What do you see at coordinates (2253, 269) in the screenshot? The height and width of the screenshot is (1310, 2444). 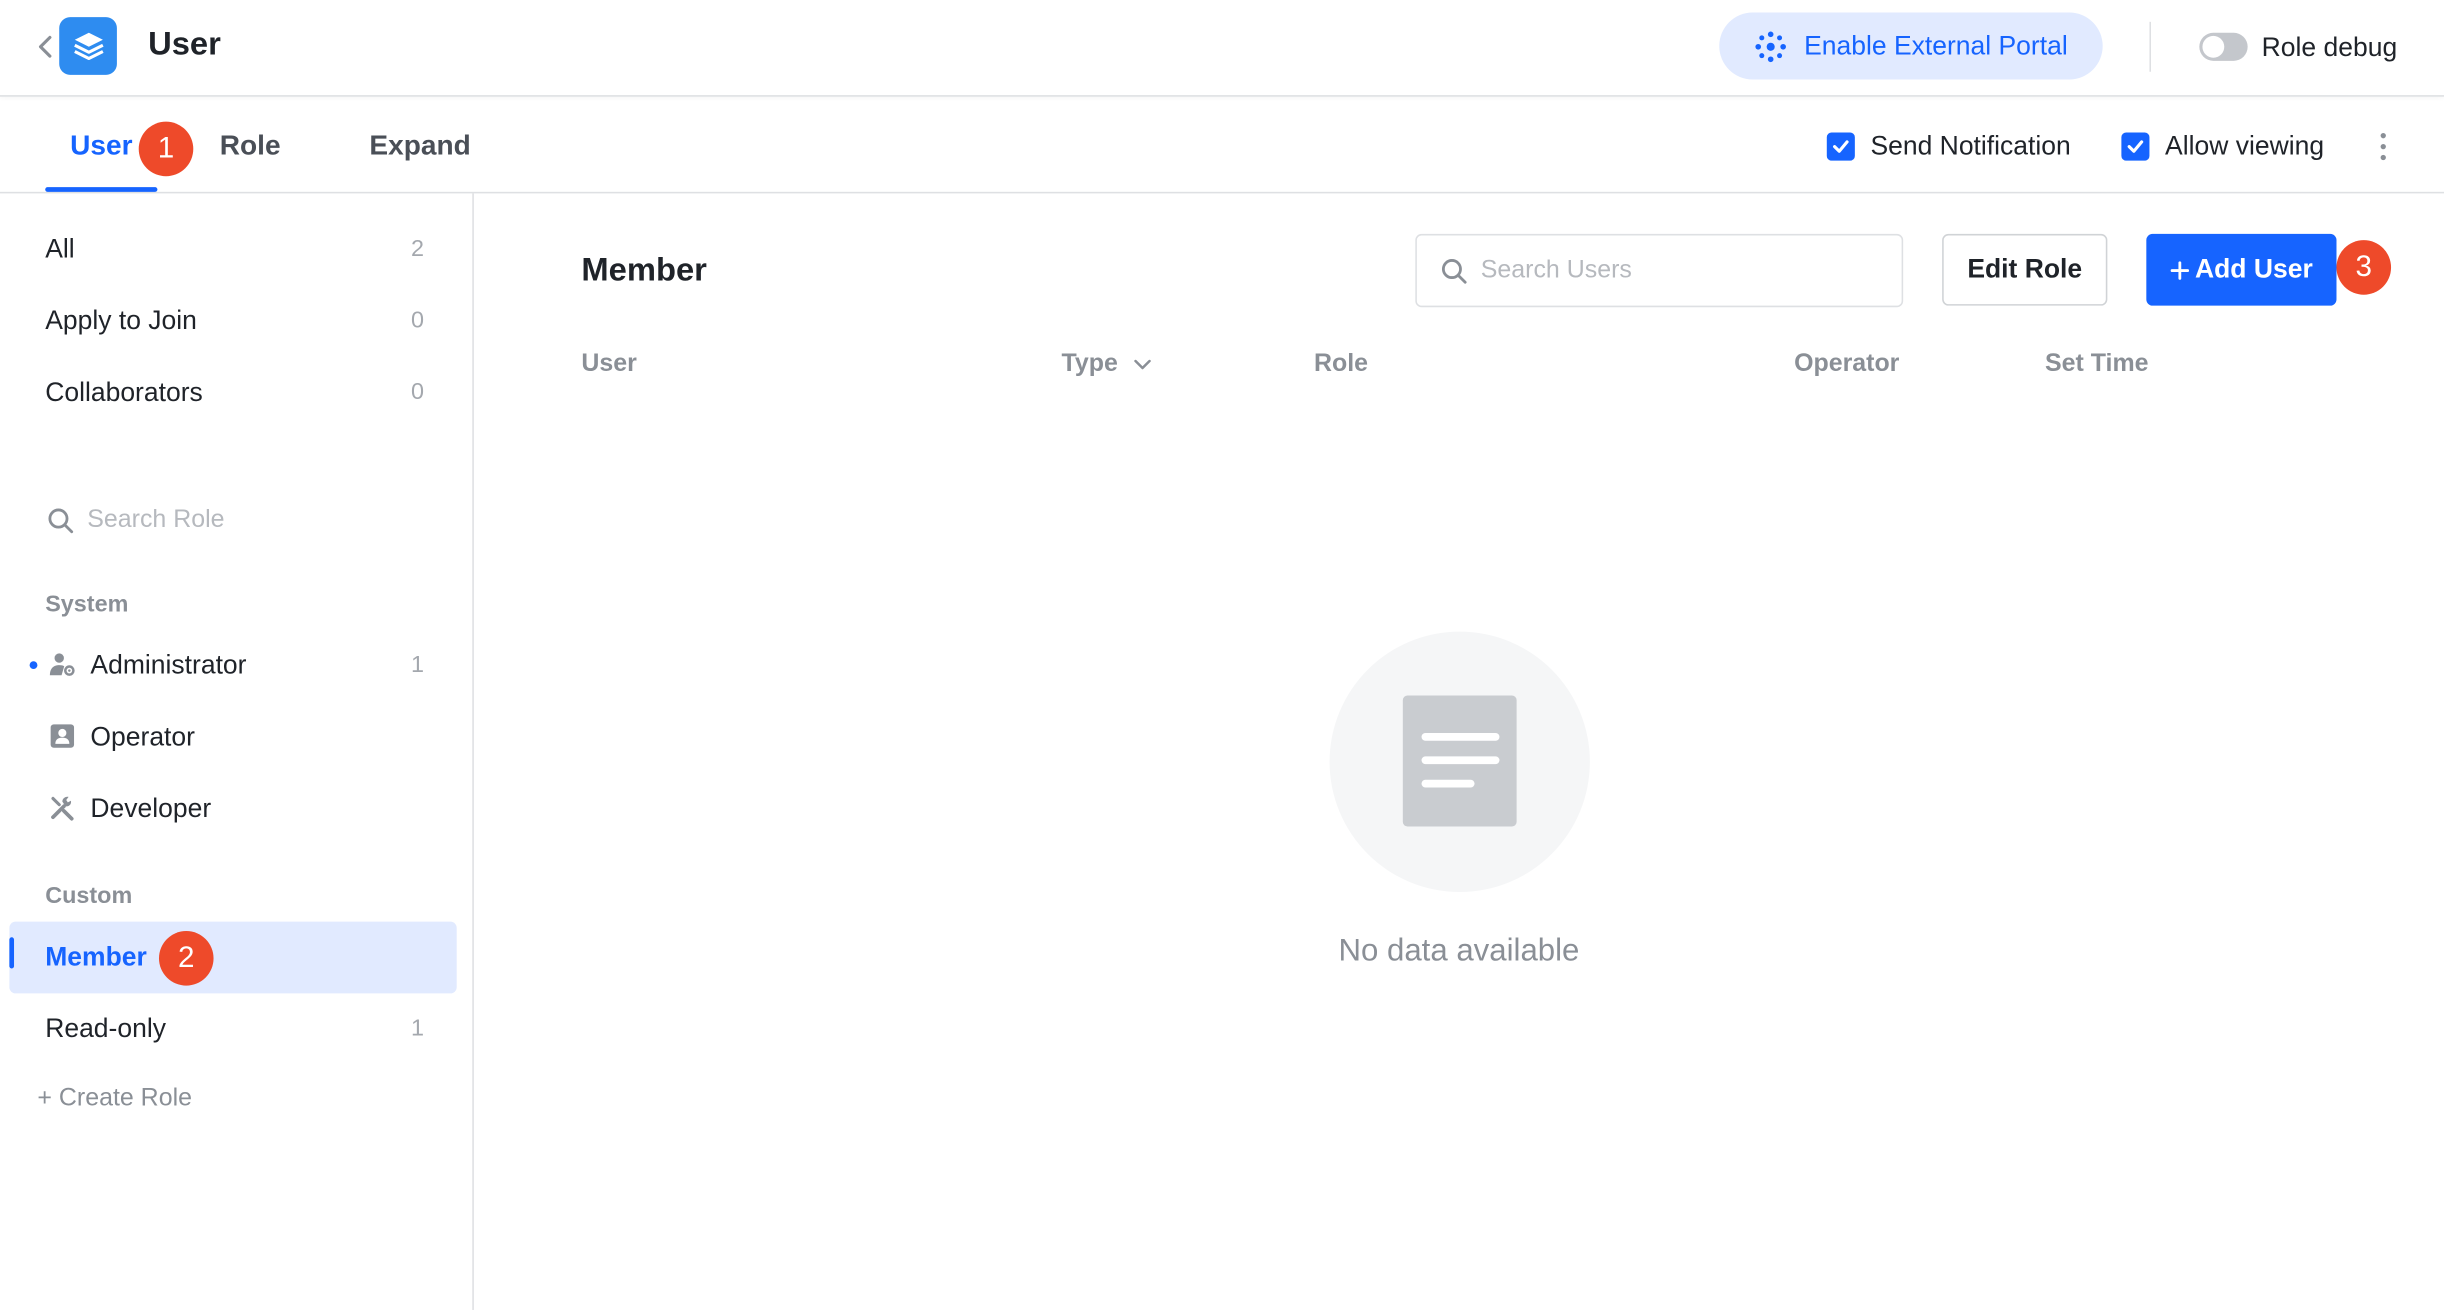 I see `add-user-label: Add User` at bounding box center [2253, 269].